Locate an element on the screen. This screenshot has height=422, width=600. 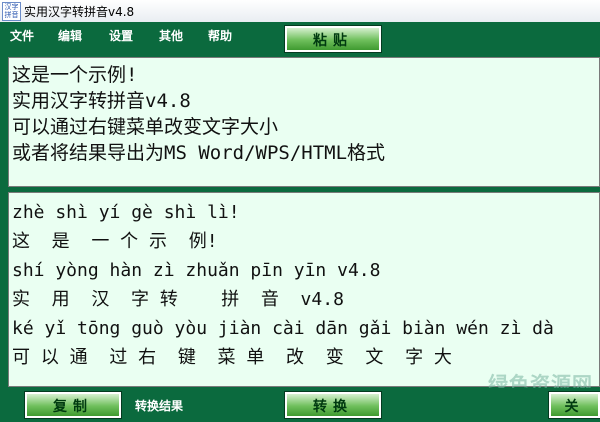
source-line: 可以通过右键菜单改变文字大小 is located at coordinates (145, 127).